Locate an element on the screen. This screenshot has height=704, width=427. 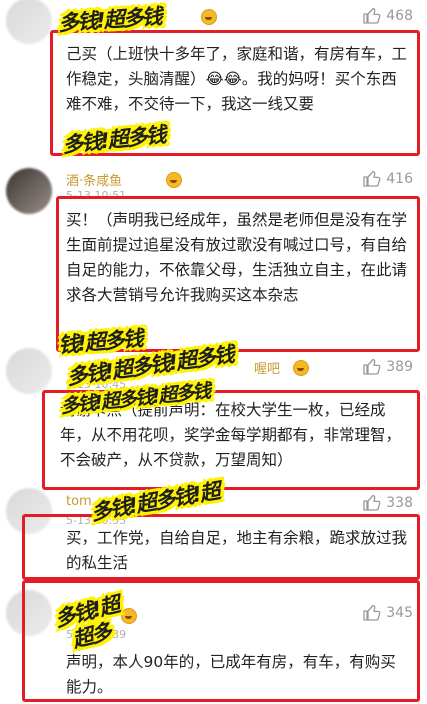
like-button: 468 is located at coordinates (388, 15).